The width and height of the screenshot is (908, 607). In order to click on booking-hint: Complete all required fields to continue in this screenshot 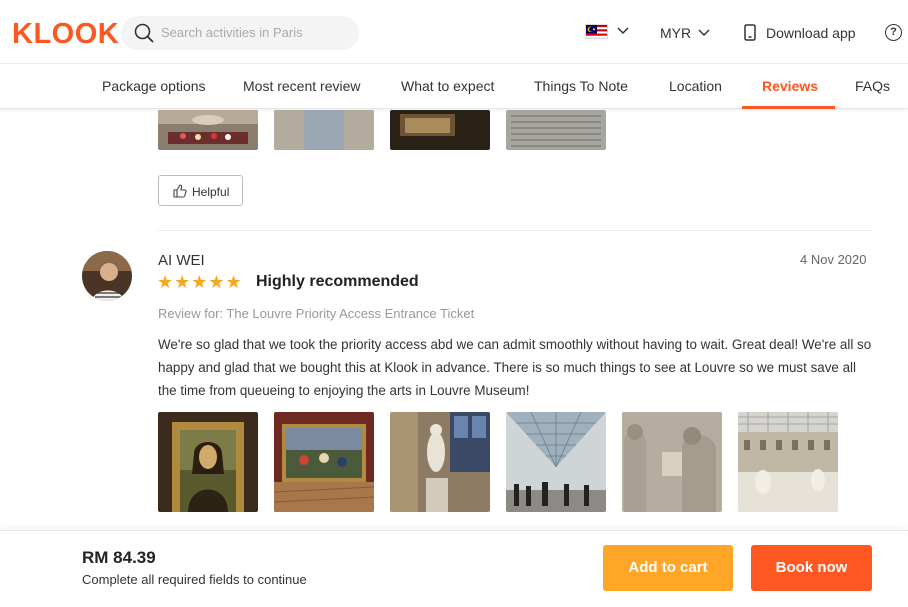, I will do `click(194, 579)`.